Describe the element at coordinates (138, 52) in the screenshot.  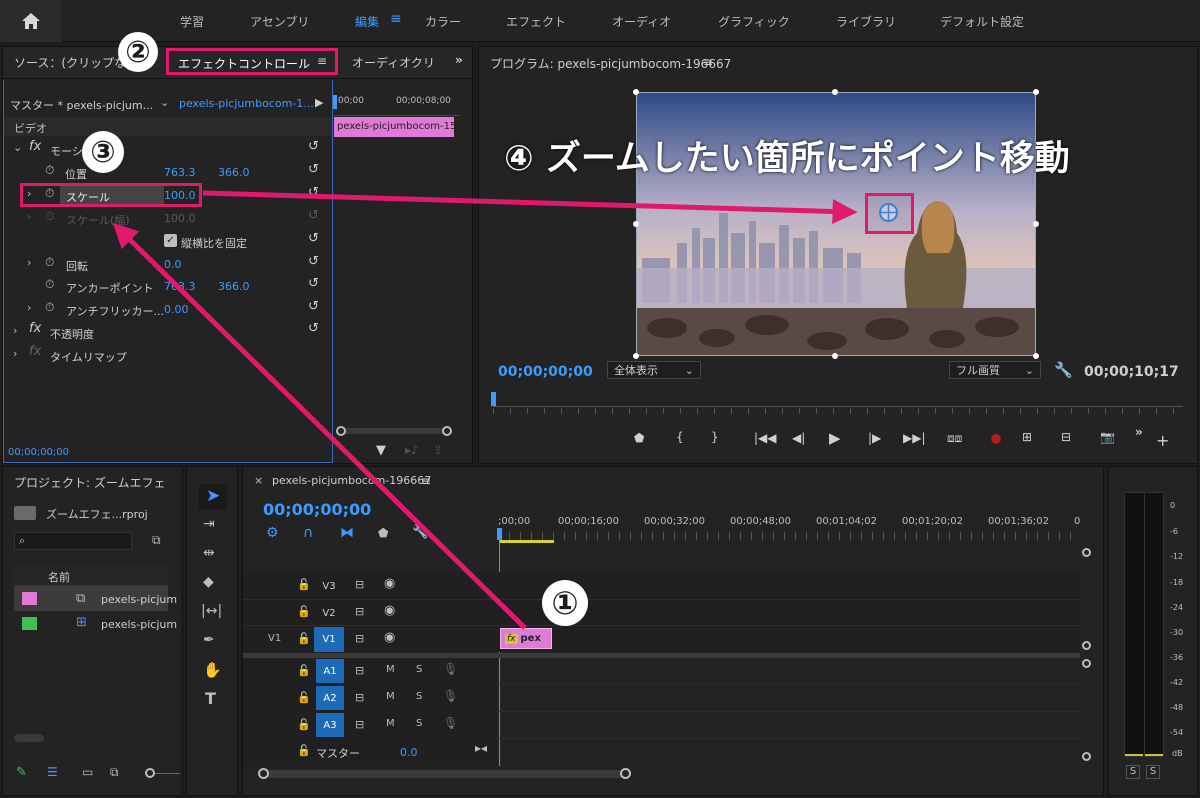
I see `annotation-step2: ②` at that location.